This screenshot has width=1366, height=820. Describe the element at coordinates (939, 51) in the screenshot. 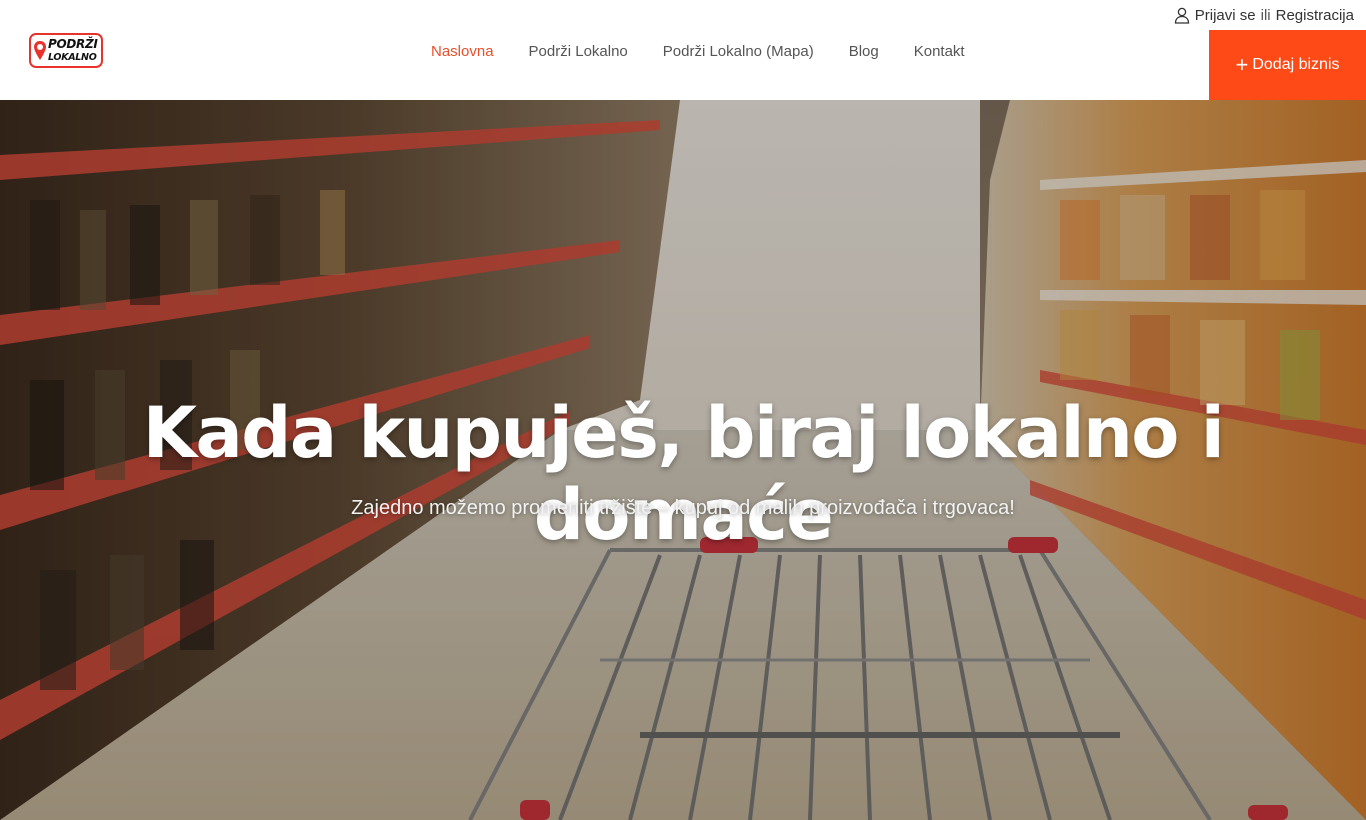

I see `nav-item-kontakt: Kontakt` at that location.